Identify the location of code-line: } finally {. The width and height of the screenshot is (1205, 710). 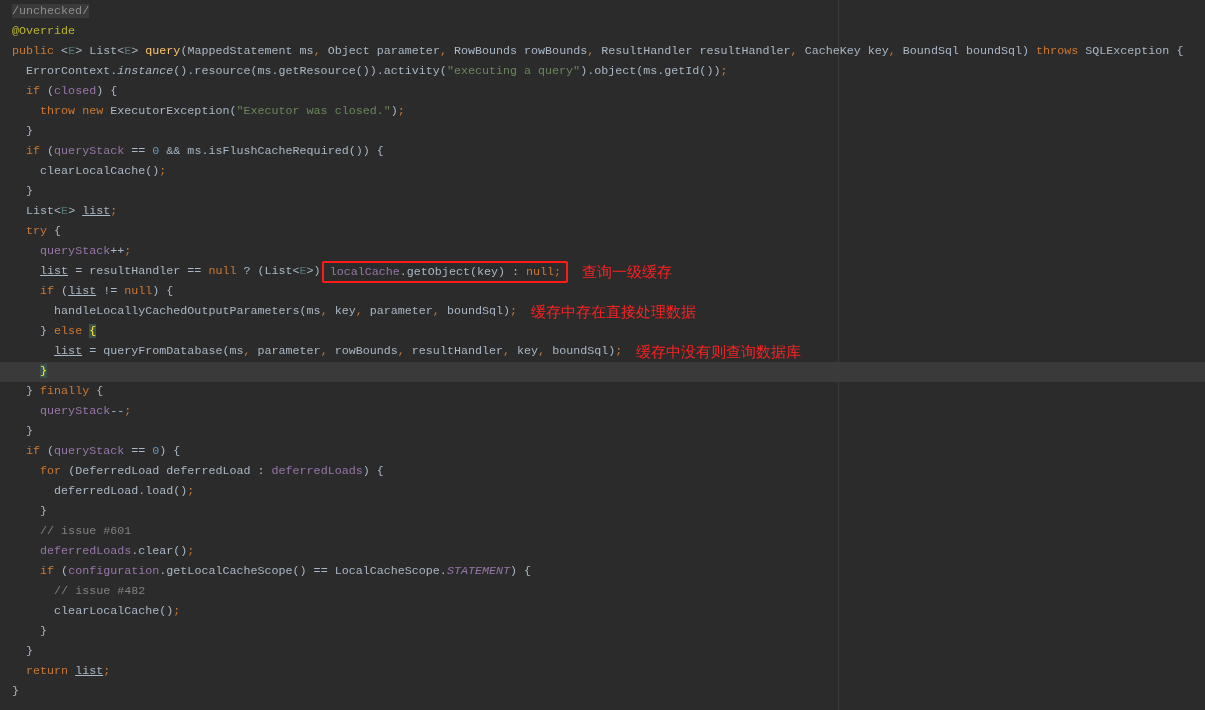
(64, 392).